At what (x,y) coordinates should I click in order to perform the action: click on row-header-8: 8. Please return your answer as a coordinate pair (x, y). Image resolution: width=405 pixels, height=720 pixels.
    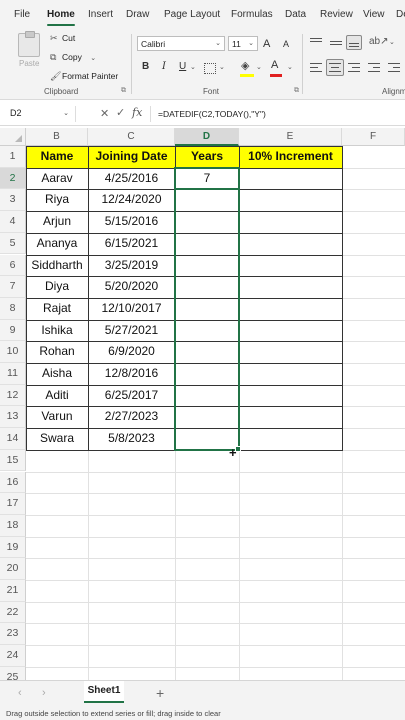
    Looking at the image, I should click on (13, 308).